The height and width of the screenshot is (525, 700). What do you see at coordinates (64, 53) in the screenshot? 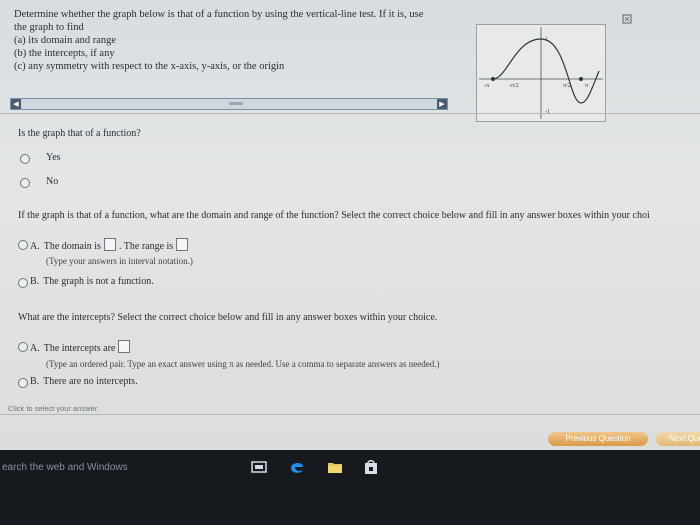
I see `question-line-4: (b) the intercepts, if any` at bounding box center [64, 53].